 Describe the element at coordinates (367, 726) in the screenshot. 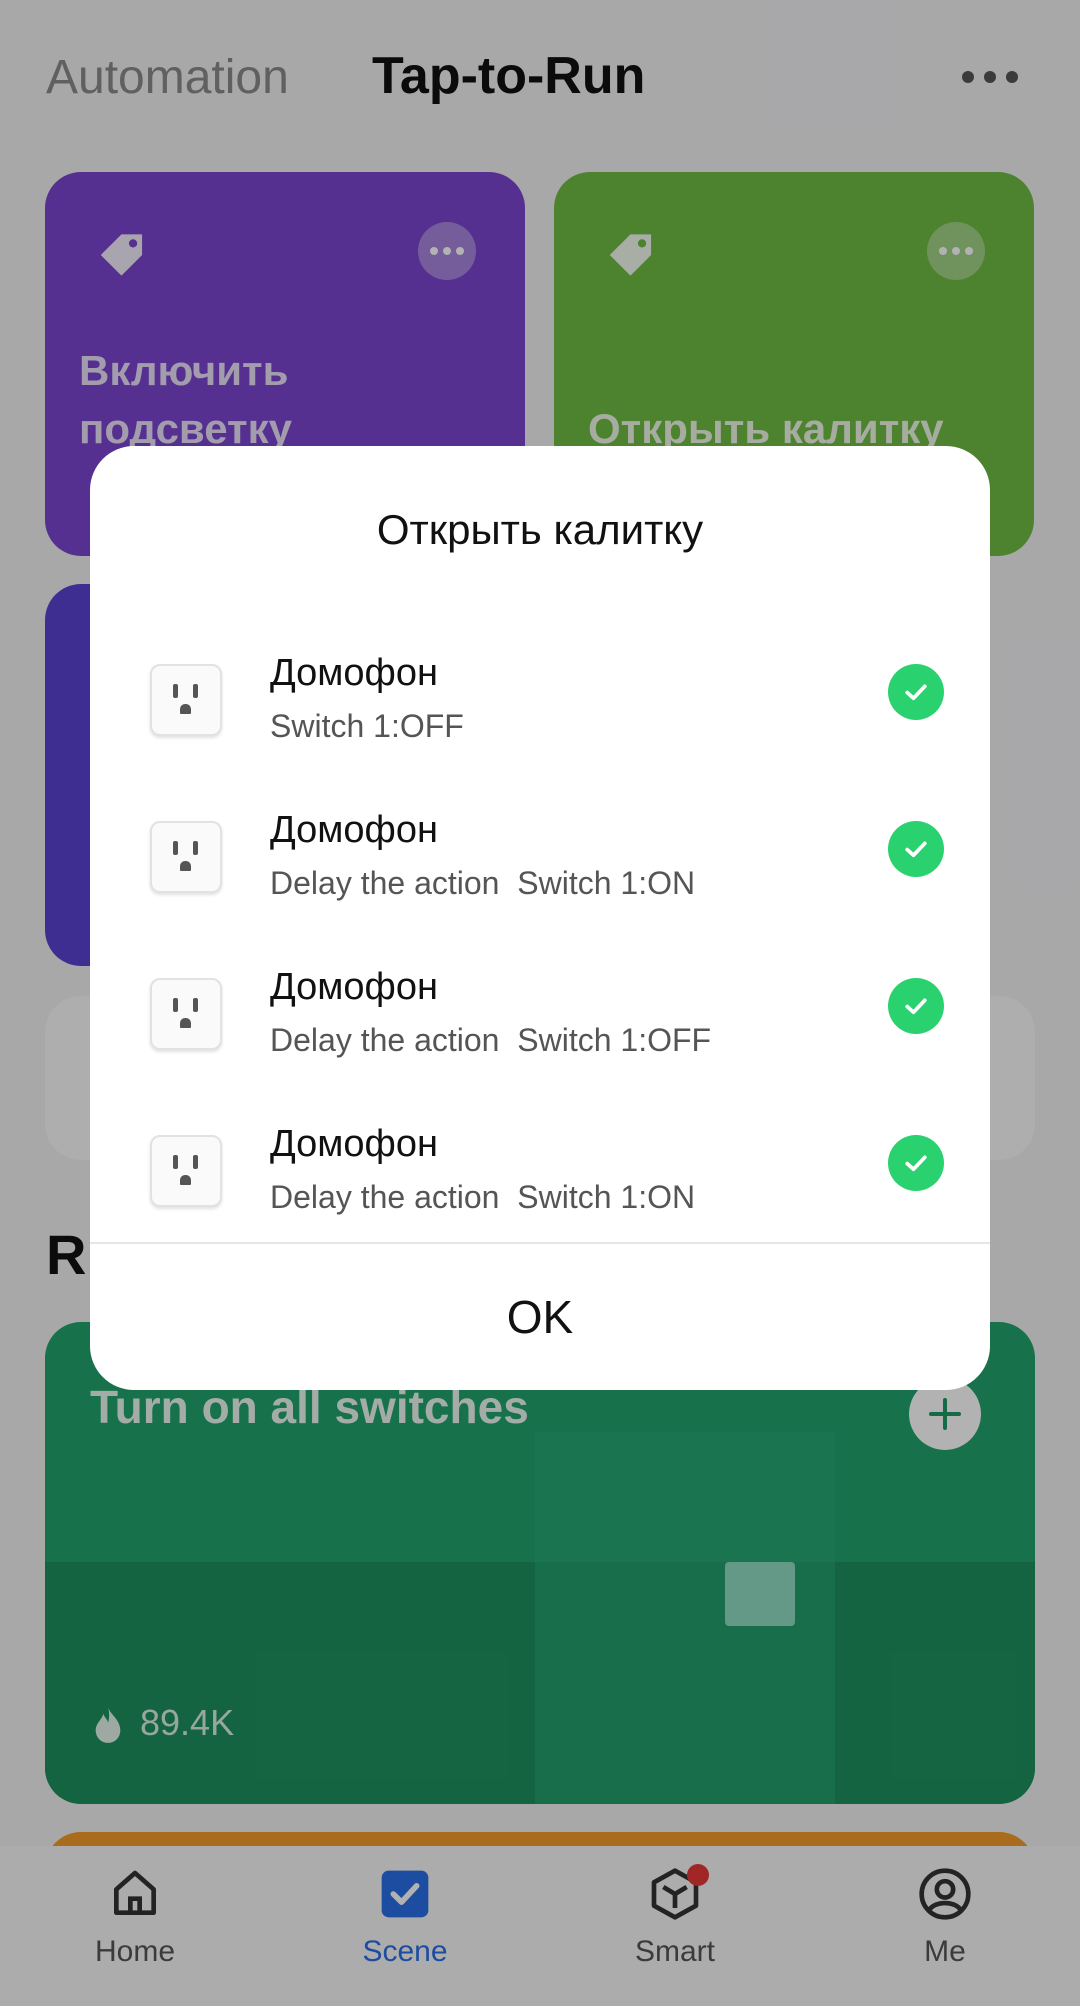

I see `action-description: Switch 1:OFF` at that location.